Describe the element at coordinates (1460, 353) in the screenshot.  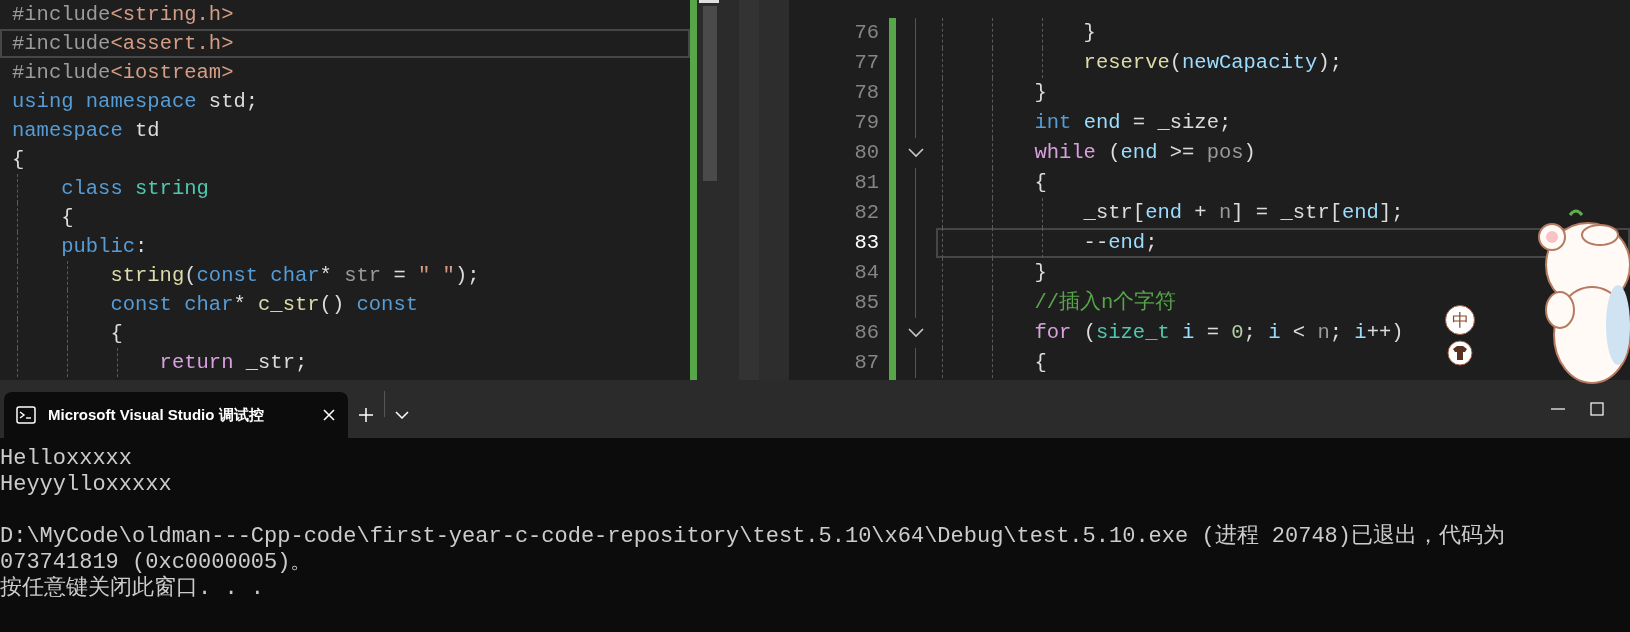
I see `shirt-icon` at that location.